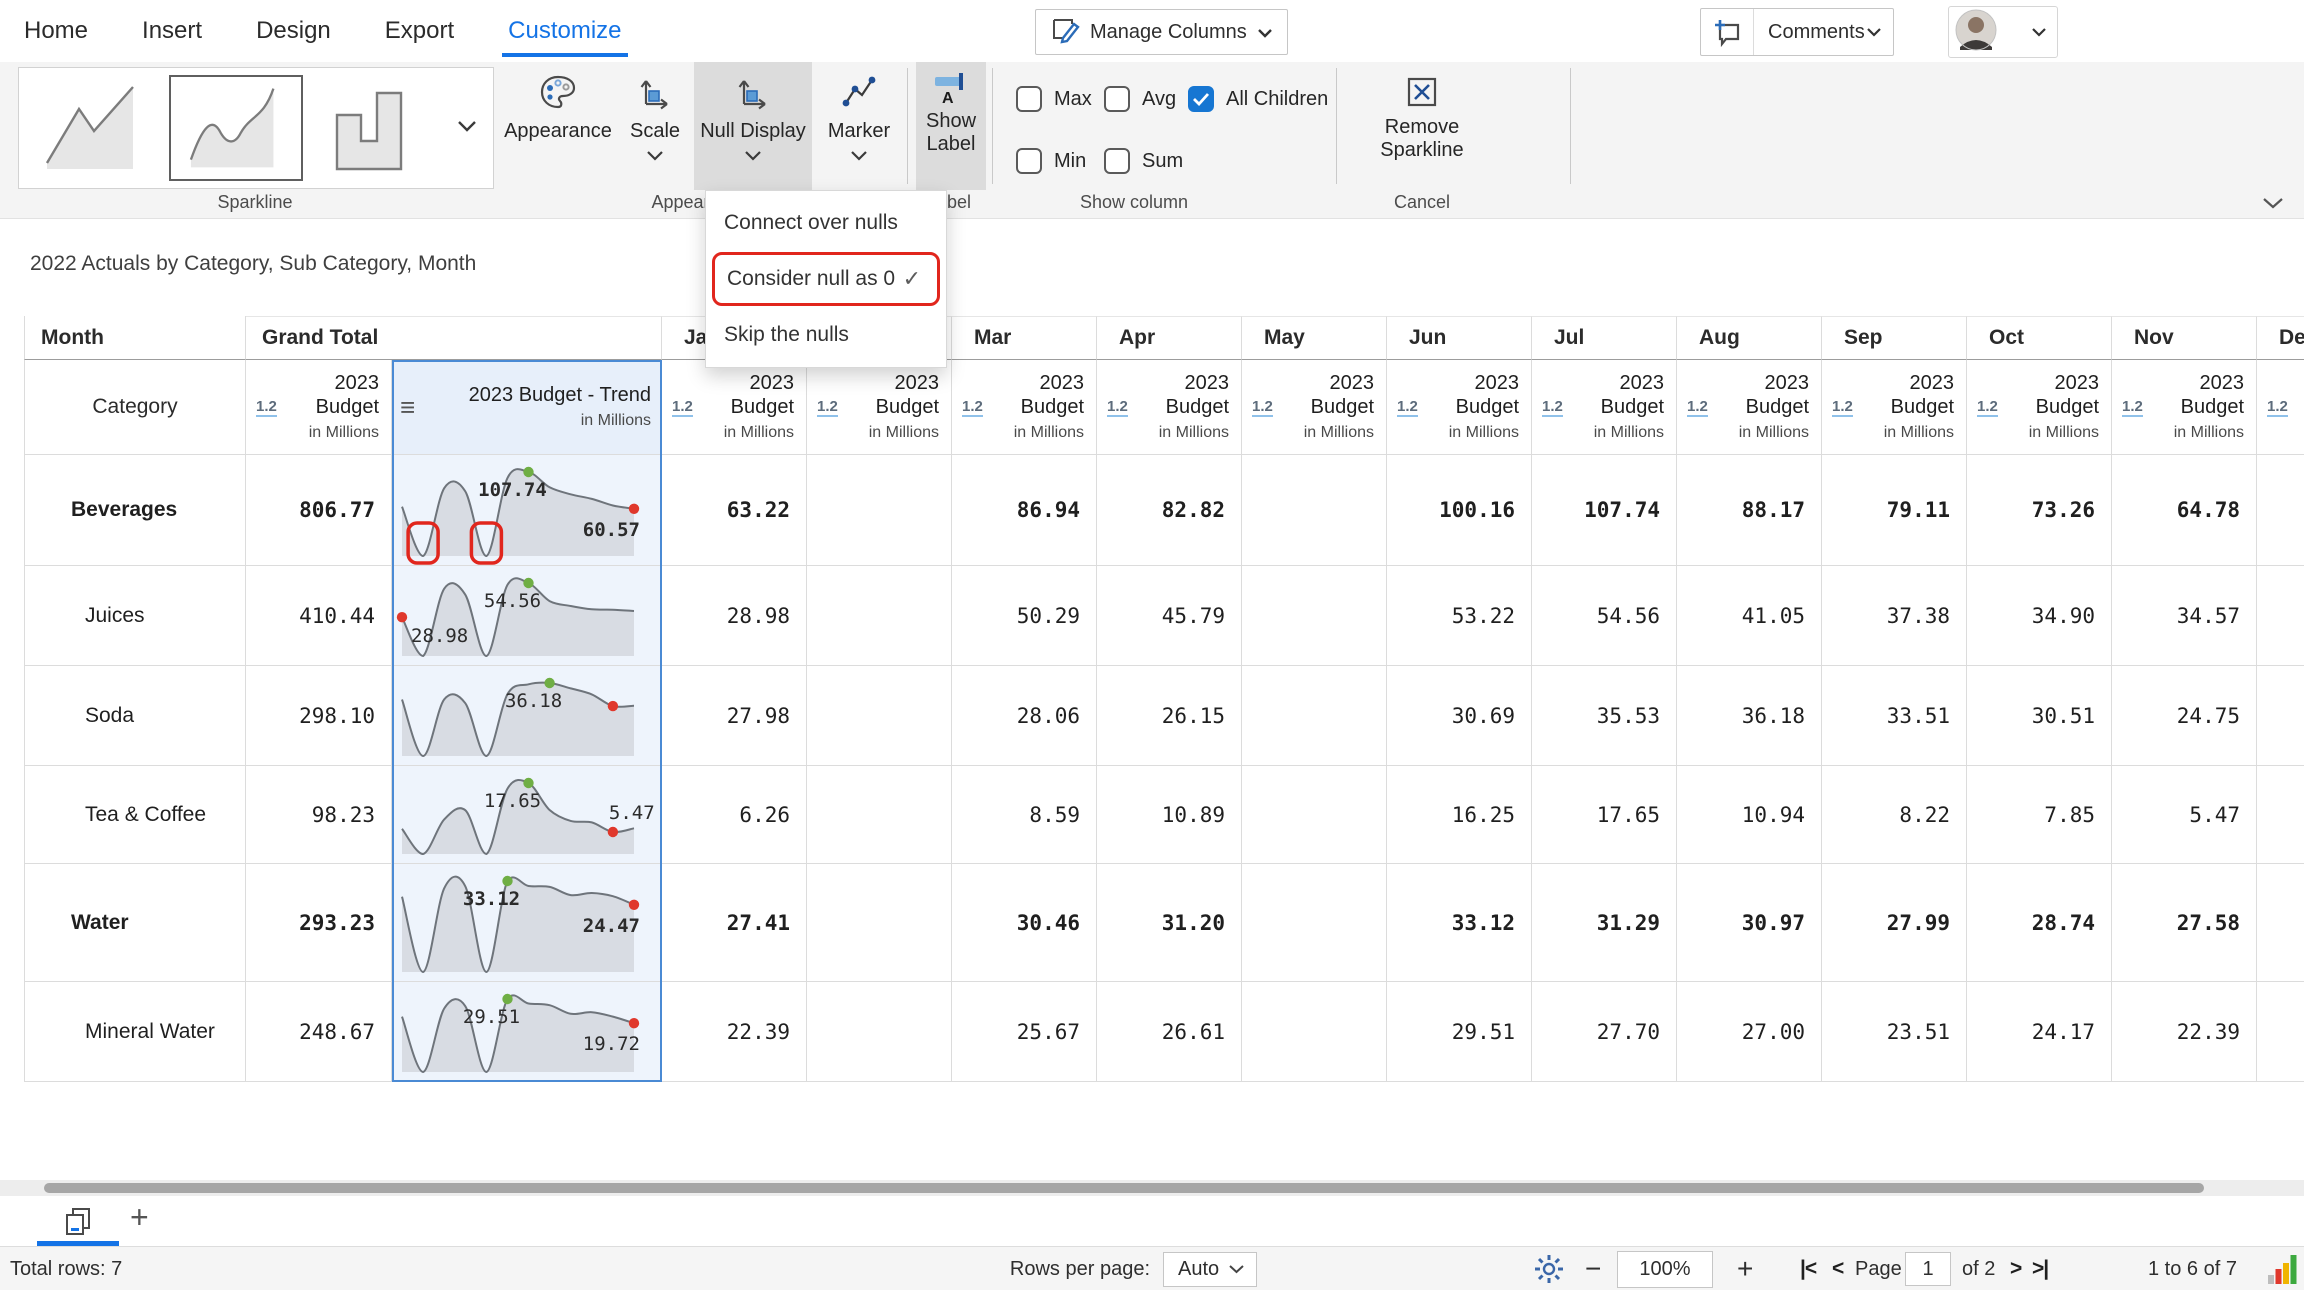 This screenshot has width=2304, height=1290. I want to click on value-cell-apr: 26.61, so click(1169, 1032).